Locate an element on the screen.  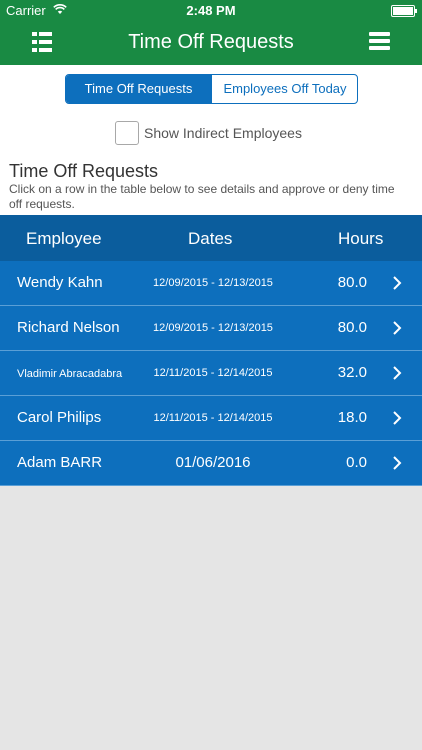
hours-value: 18.0 is located at coordinates (352, 417).